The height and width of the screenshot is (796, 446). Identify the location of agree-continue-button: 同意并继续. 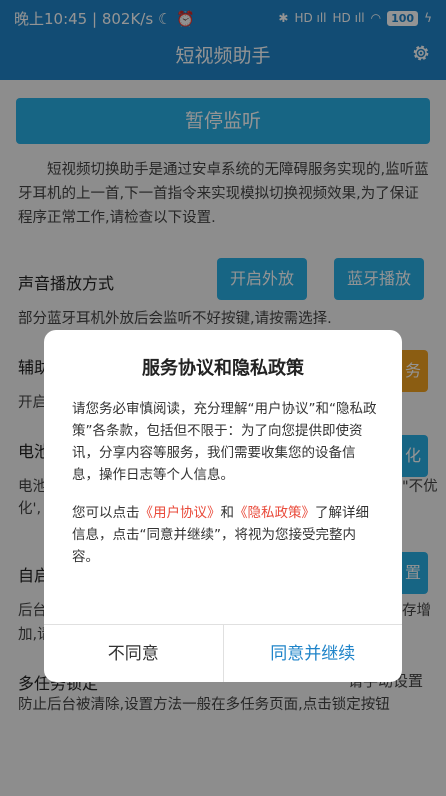
(313, 653).